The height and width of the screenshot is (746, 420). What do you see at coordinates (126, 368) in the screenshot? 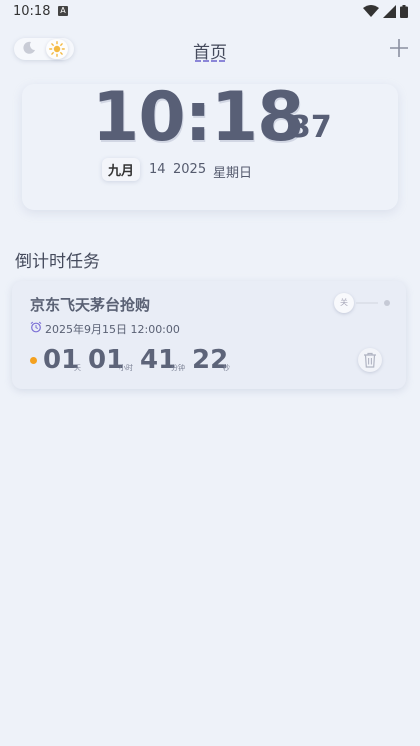
I see `countdown-hours-unit: 小时` at bounding box center [126, 368].